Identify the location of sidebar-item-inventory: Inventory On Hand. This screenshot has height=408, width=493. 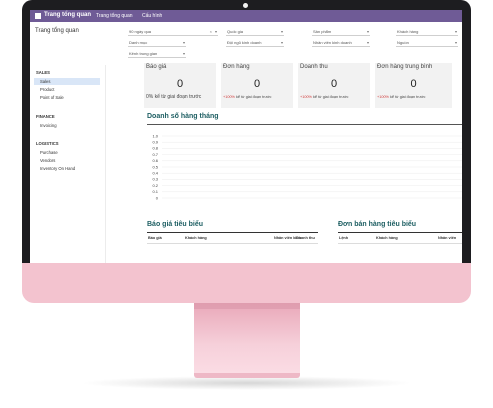
(67, 168).